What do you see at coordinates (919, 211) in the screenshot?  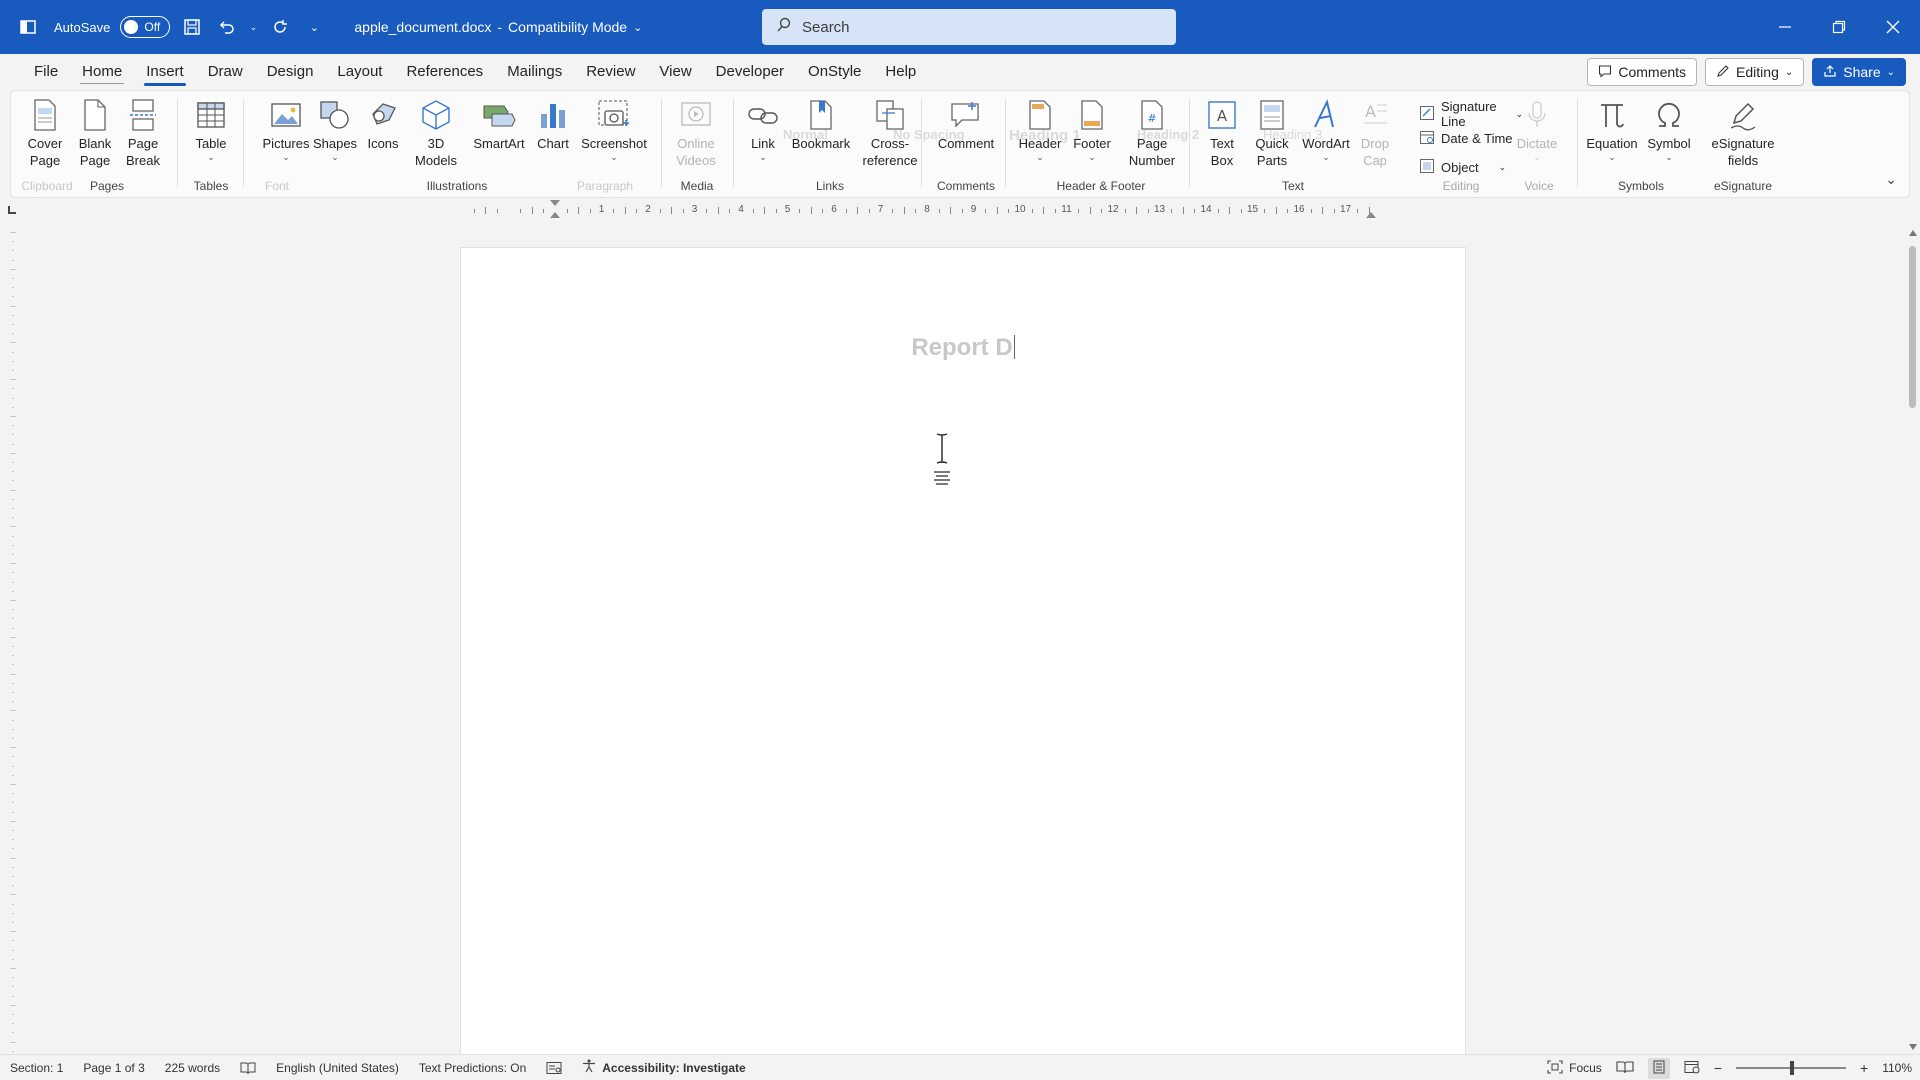 I see `horizontal-ruler: 1 2 3 4 5 6 7 8 9 10 11 12 13 14 15 16 17` at bounding box center [919, 211].